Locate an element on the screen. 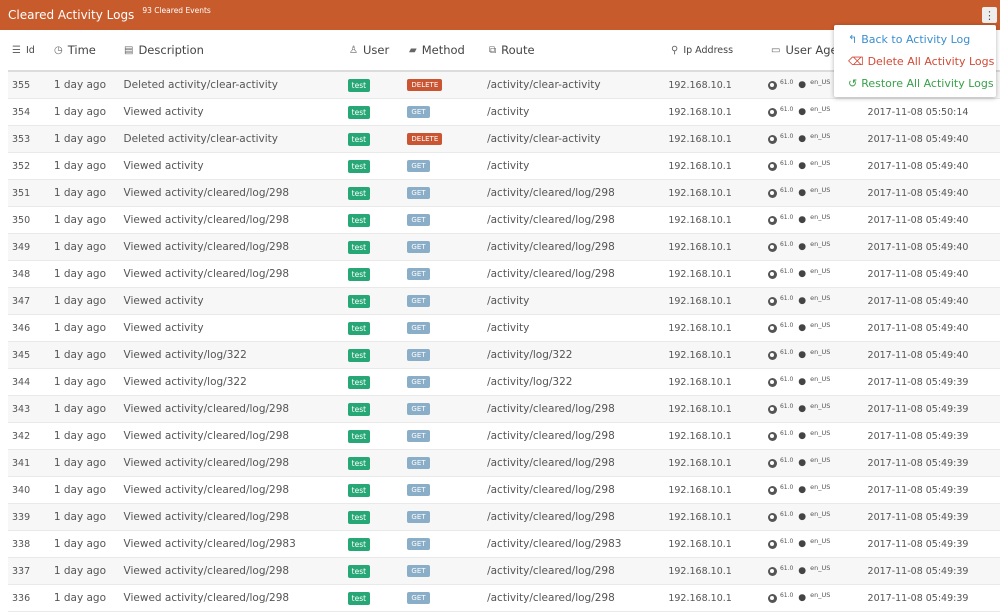 The width and height of the screenshot is (1000, 612). more-vert-icon: ⋮ is located at coordinates (989, 15).